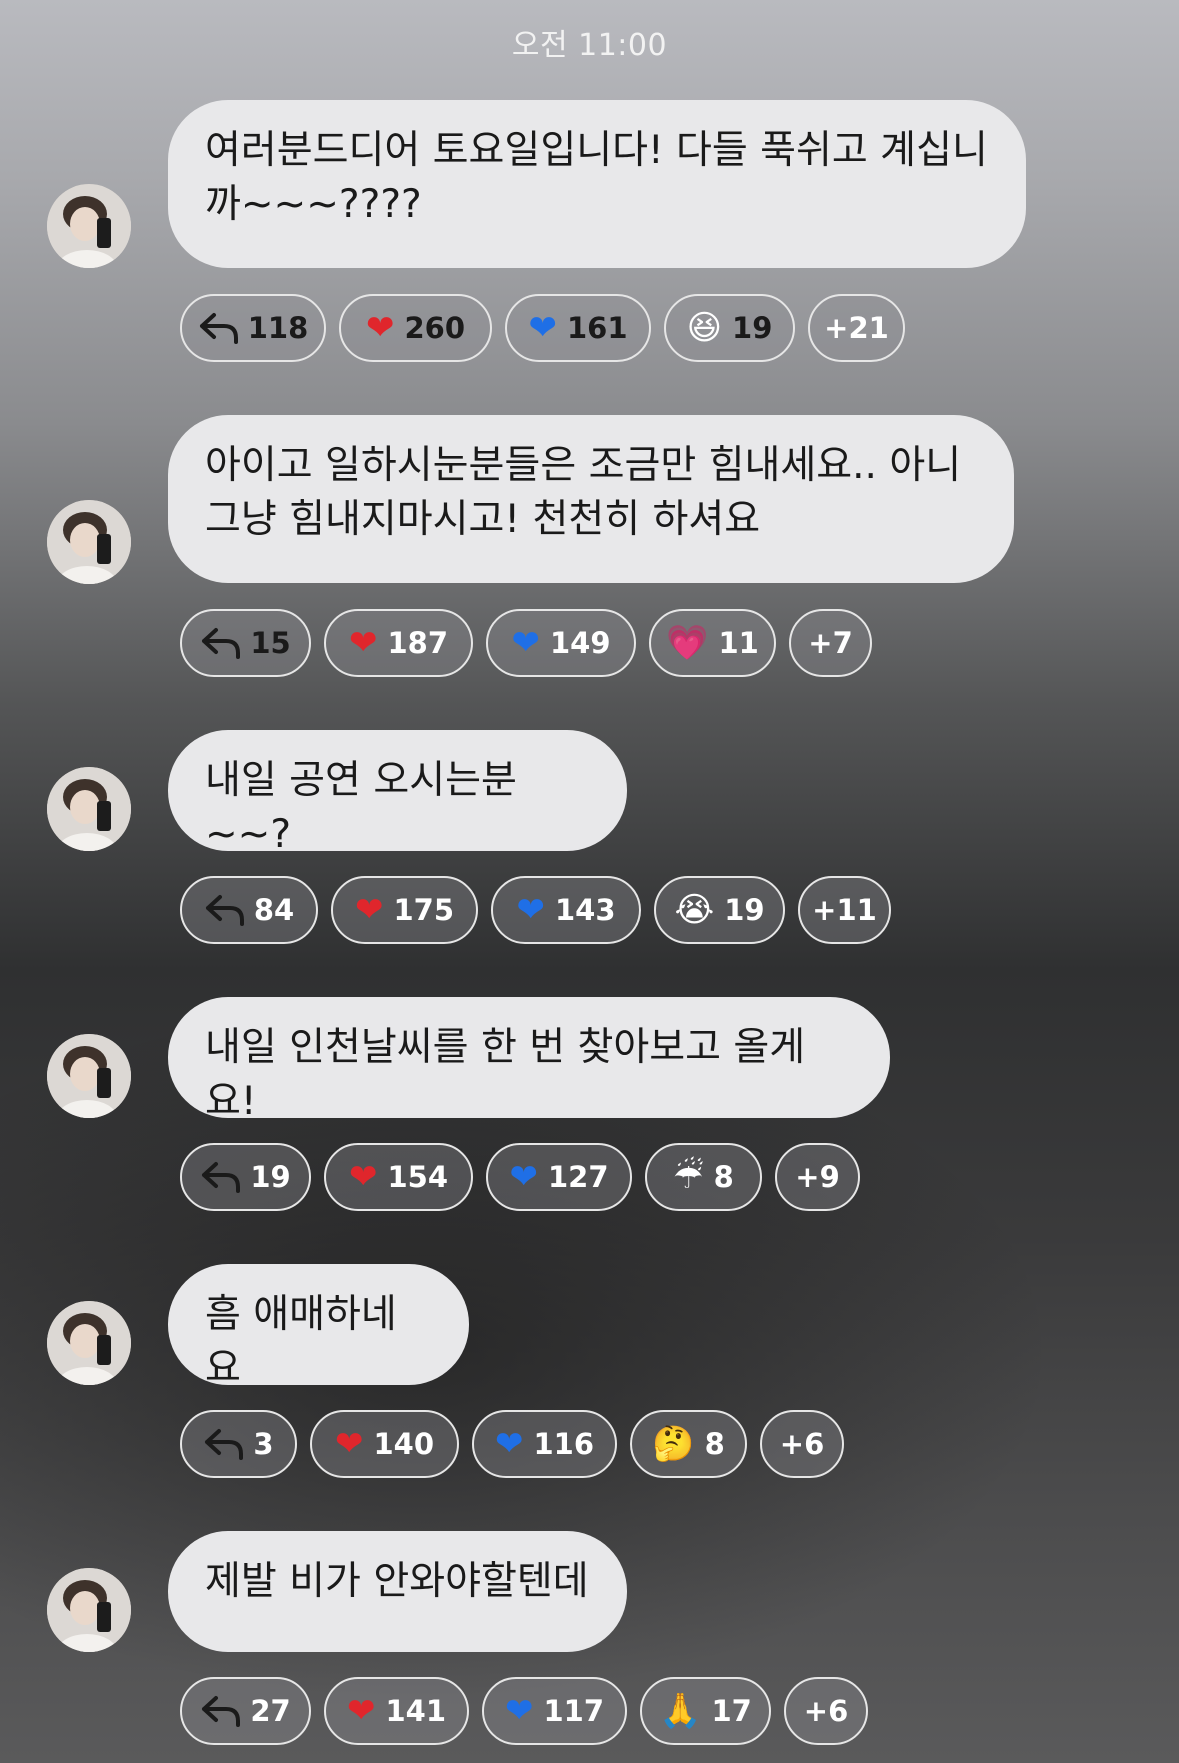 Image resolution: width=1179 pixels, height=1763 pixels. Describe the element at coordinates (397, 793) in the screenshot. I see `message-bubble: 내일 공연 오시는분~~?` at that location.